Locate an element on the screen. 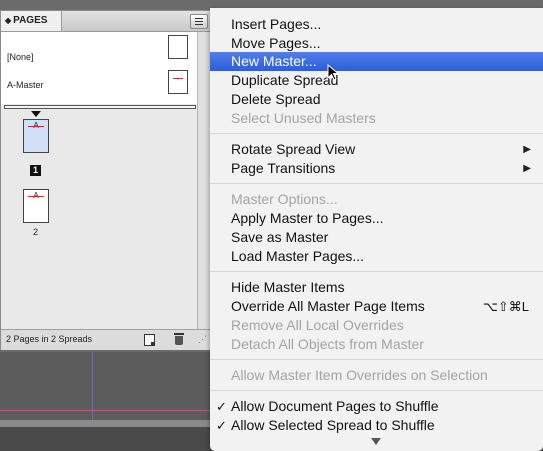 The height and width of the screenshot is (451, 543). menu-item-label: Detach All Objects from Master is located at coordinates (327, 344).